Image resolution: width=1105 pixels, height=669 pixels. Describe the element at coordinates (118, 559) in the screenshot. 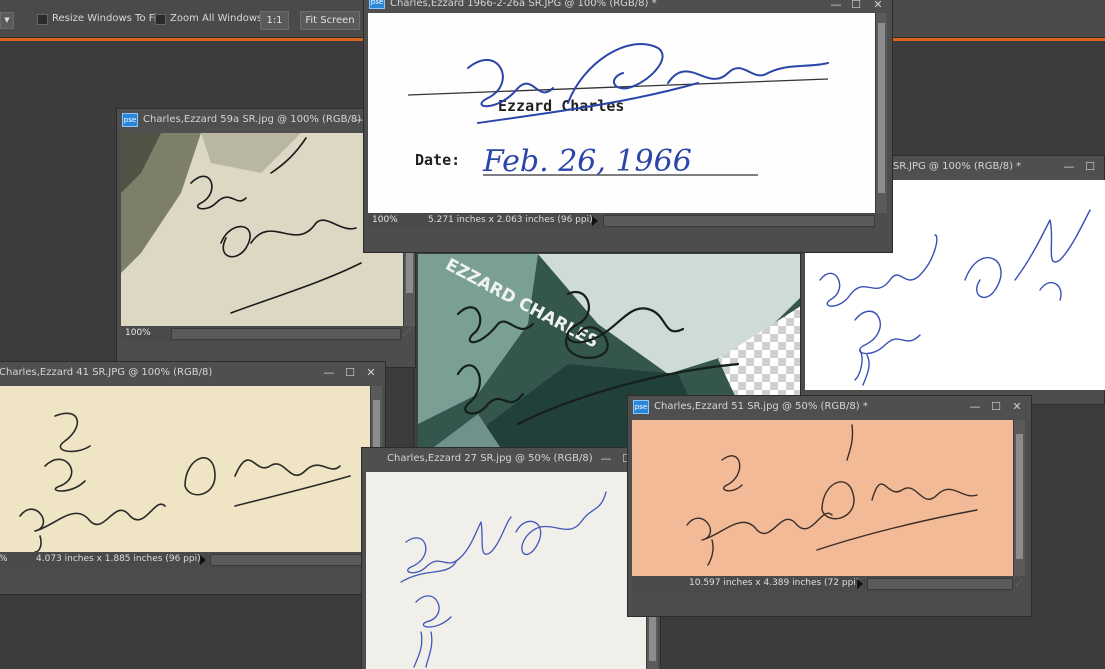

I see `document-dimensions: 4.073 inches x 1.885 inches (96 ppi)` at that location.